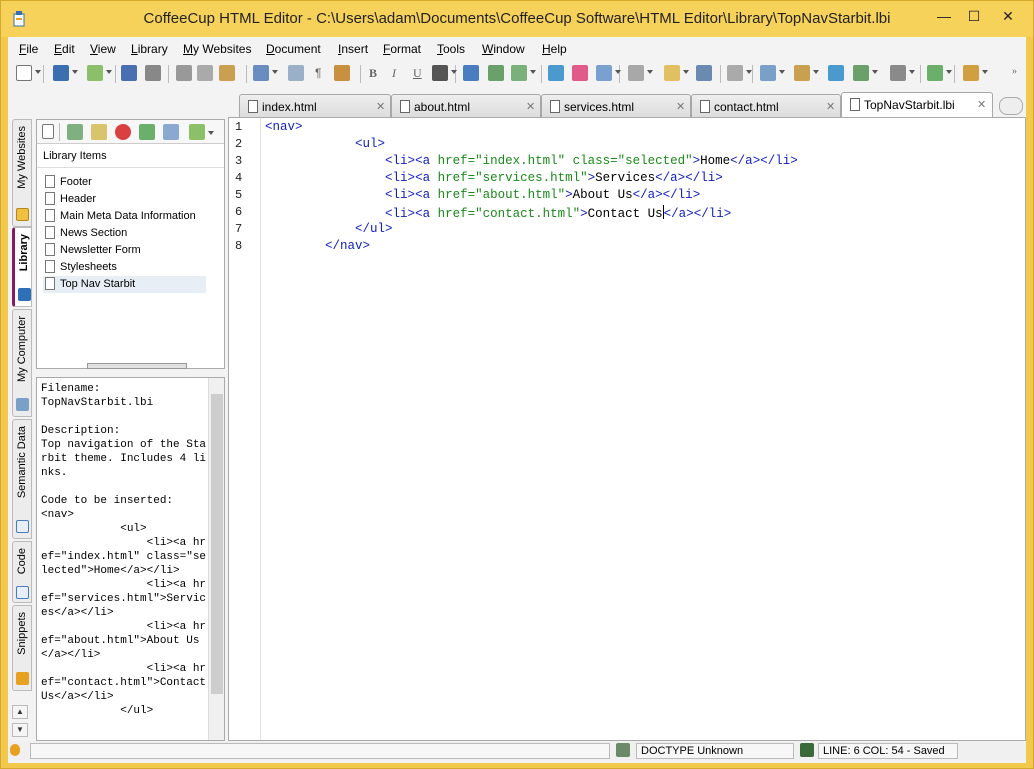 Image resolution: width=1034 pixels, height=769 pixels. What do you see at coordinates (329, 230) in the screenshot?
I see `code-line: </ul>` at bounding box center [329, 230].